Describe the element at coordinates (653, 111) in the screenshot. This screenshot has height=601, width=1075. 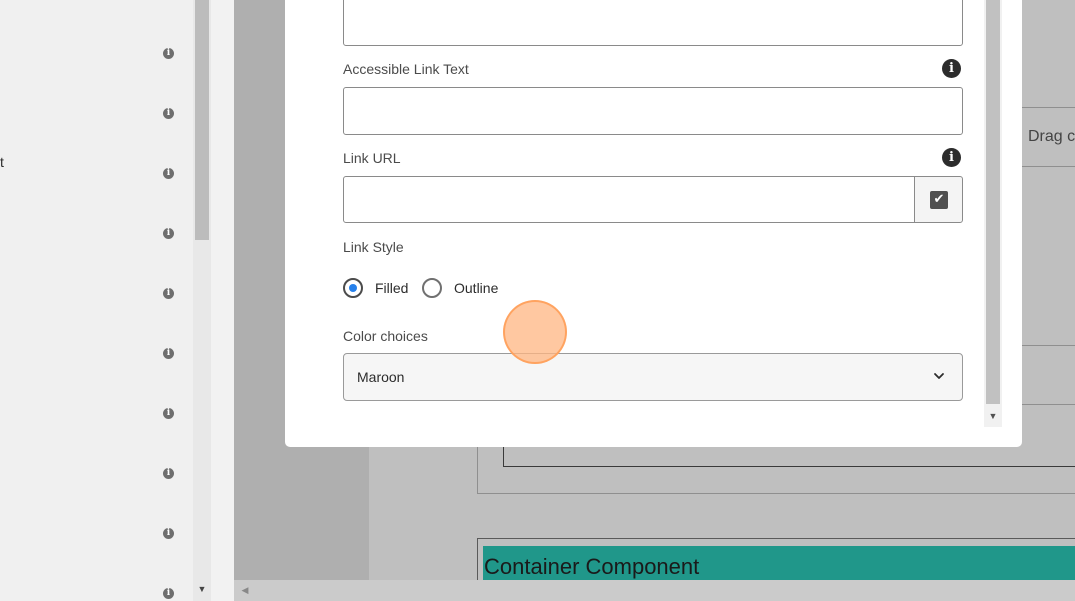
I see `accessible-link-text-input` at that location.